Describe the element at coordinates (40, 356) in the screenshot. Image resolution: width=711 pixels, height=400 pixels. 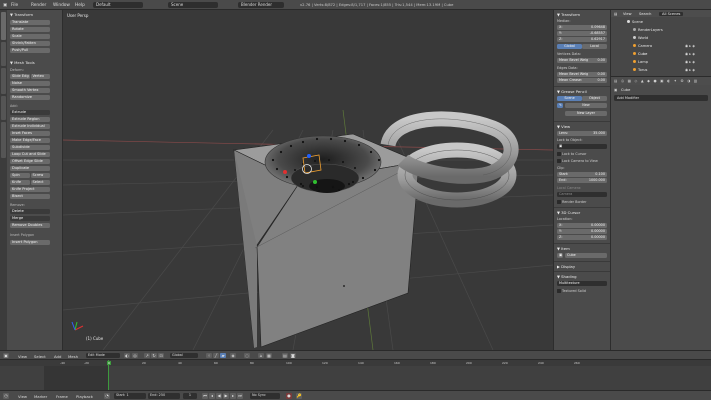
I see `menu-select: Select` at that location.